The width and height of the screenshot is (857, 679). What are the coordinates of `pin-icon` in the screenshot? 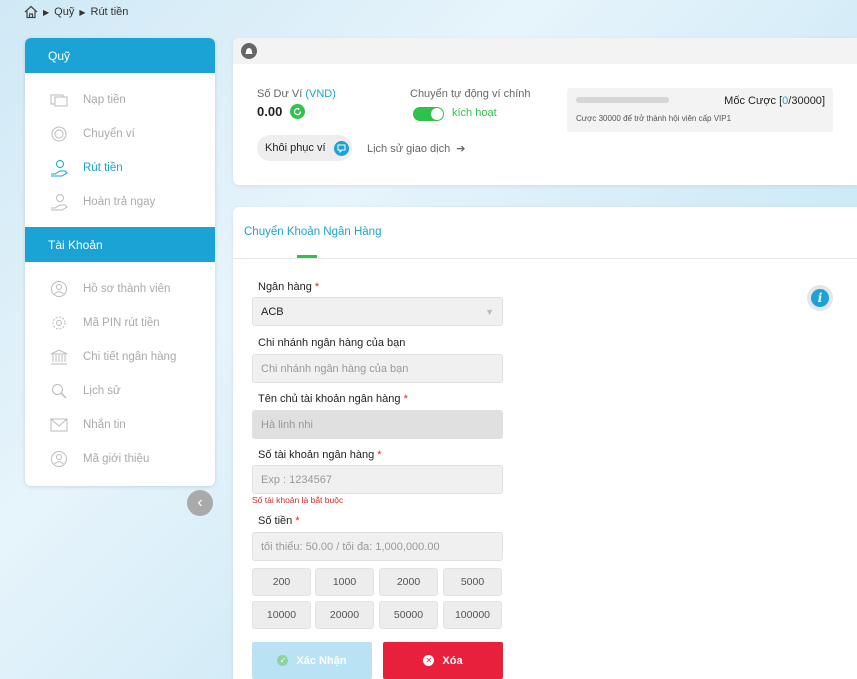 It's located at (59, 323).